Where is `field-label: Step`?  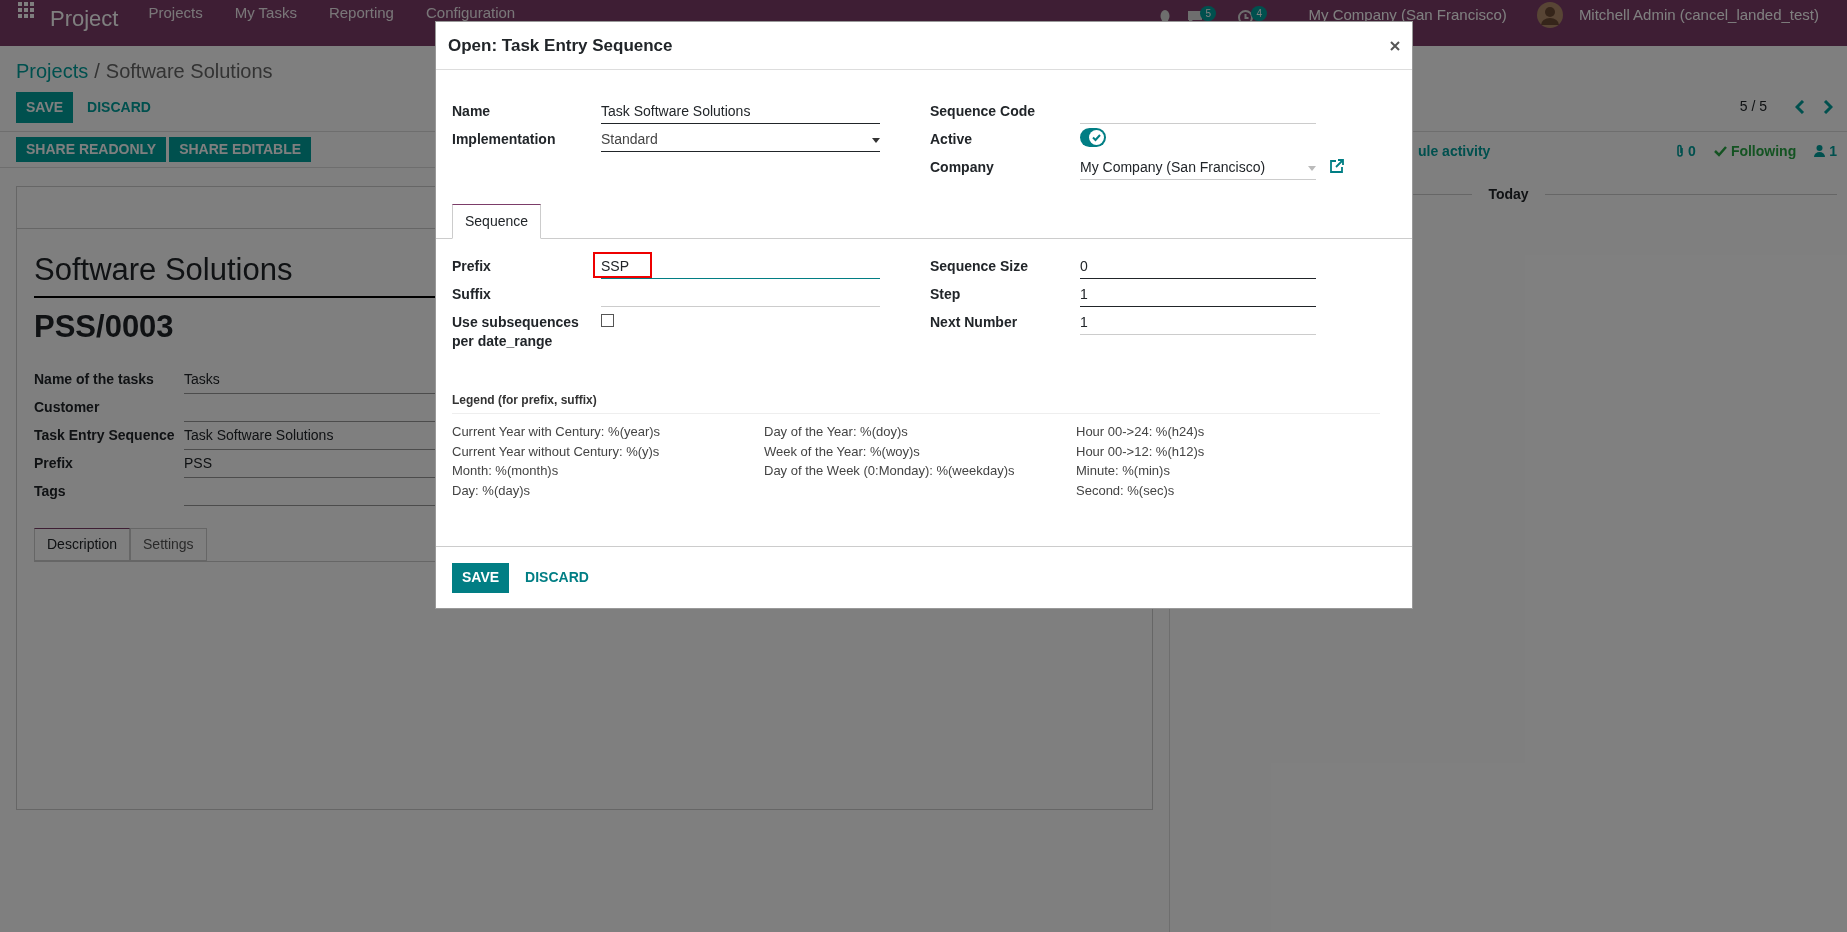 field-label: Step is located at coordinates (946, 294).